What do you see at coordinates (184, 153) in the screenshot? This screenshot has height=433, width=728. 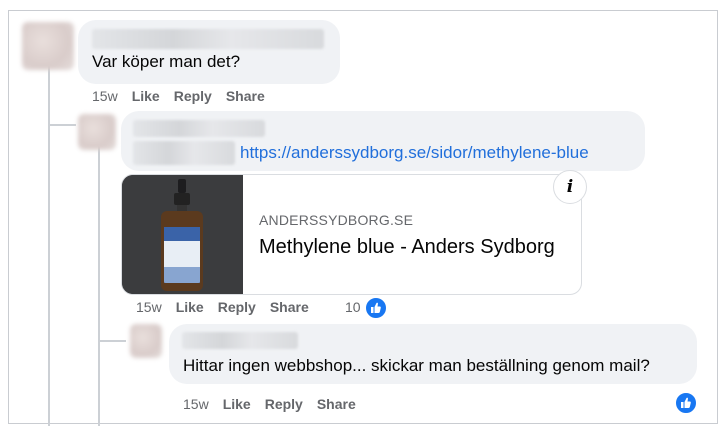 I see `blurred-text` at bounding box center [184, 153].